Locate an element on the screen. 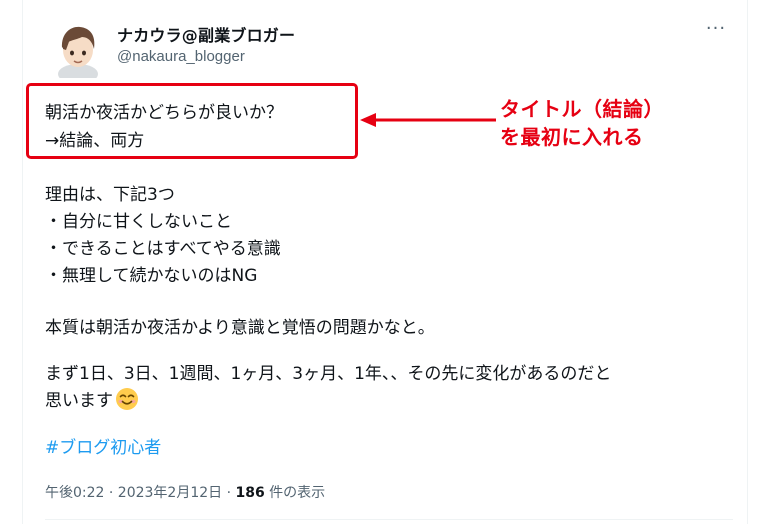 The width and height of the screenshot is (768, 524). views-count: 186 is located at coordinates (250, 493).